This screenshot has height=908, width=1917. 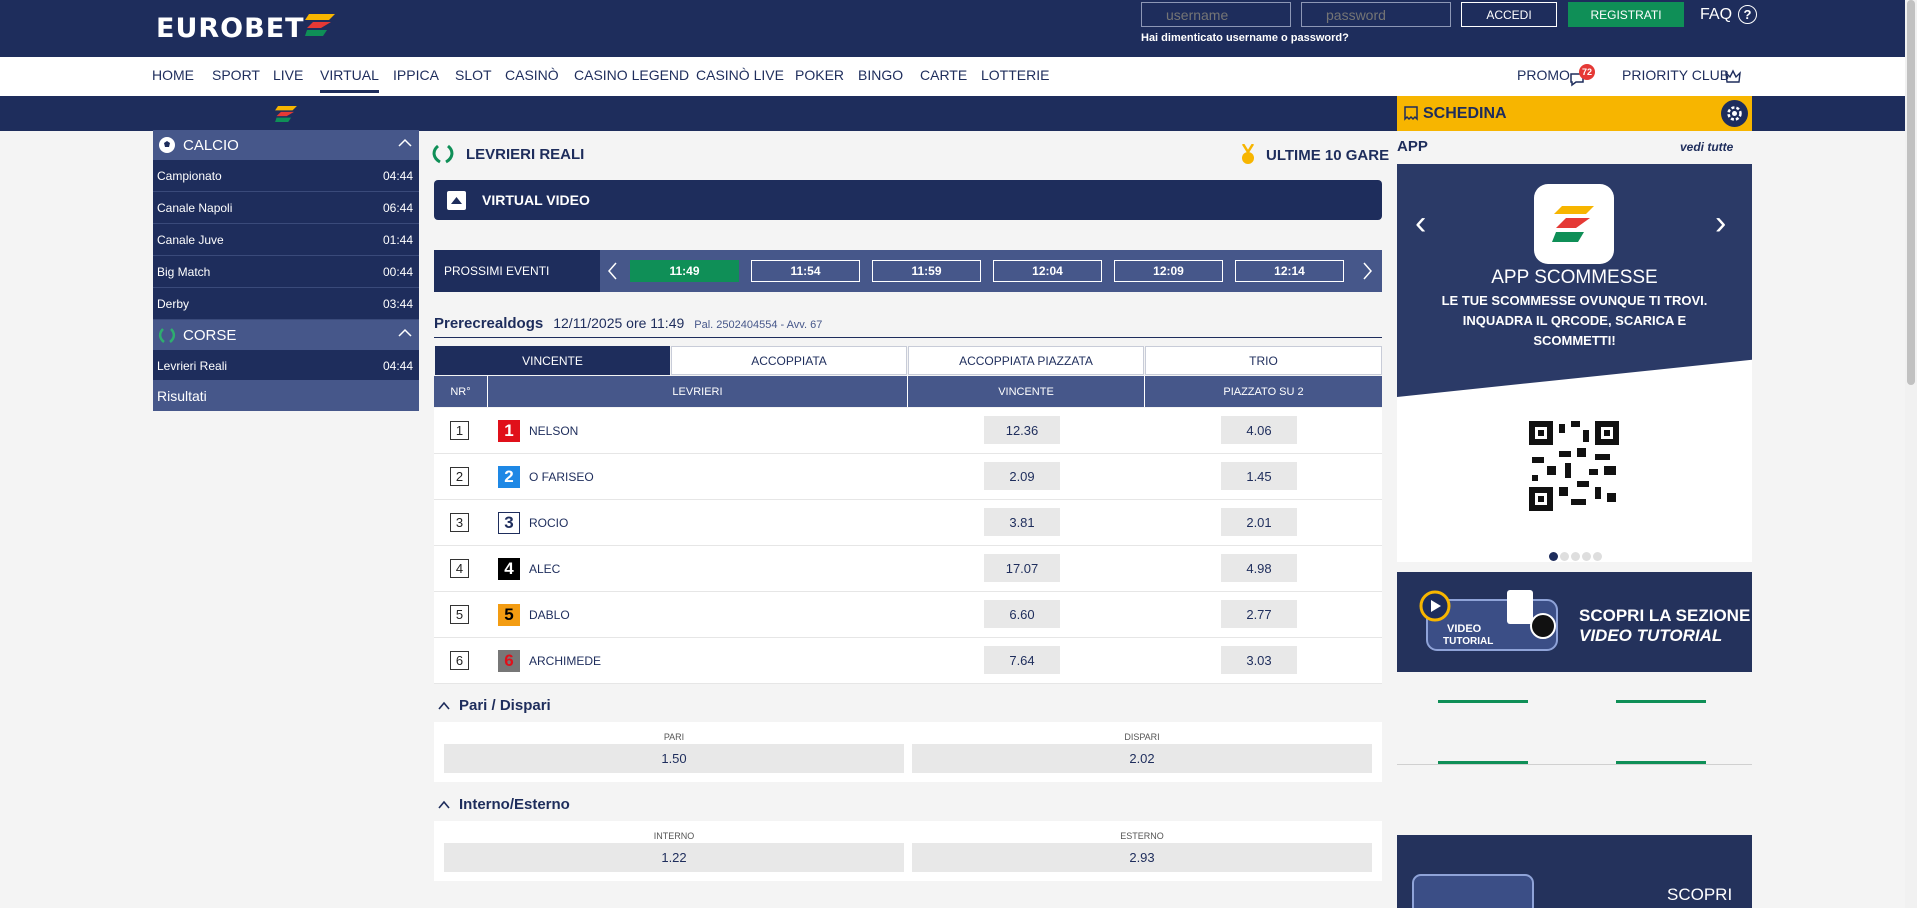 I want to click on sidebar-item-levrieri-reali: Levrieri Reali 04:44, so click(x=286, y=366).